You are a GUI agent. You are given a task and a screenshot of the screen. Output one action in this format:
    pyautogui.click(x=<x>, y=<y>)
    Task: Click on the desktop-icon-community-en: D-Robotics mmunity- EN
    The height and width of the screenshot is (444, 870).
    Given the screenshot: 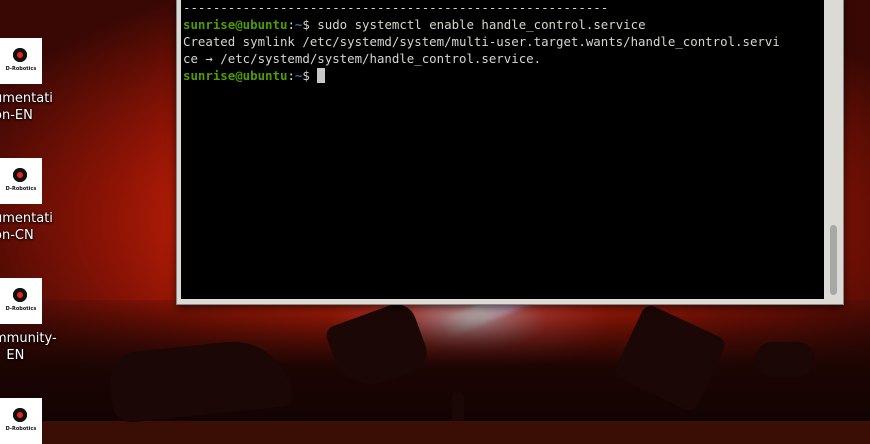 What is the action you would take?
    pyautogui.click(x=31, y=321)
    